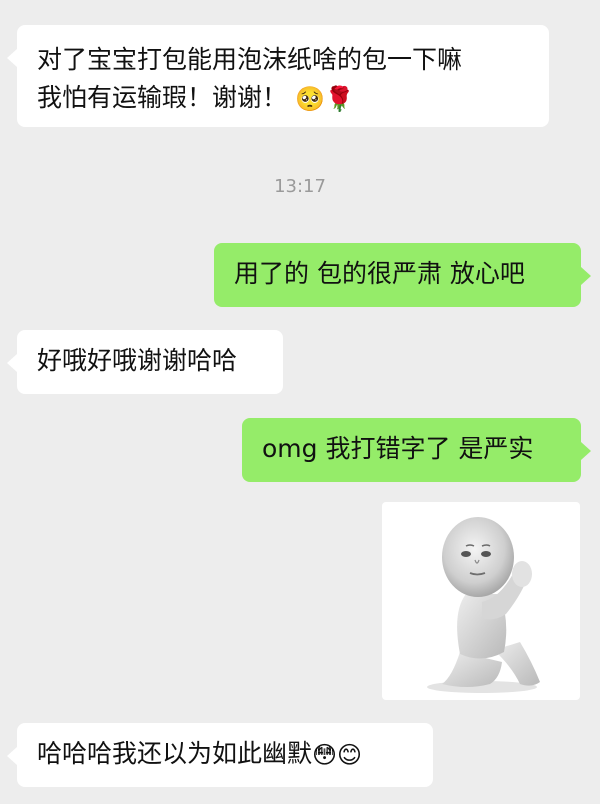 The width and height of the screenshot is (600, 804). Describe the element at coordinates (309, 99) in the screenshot. I see `pleading-face-emoji-icon: 🥺` at that location.